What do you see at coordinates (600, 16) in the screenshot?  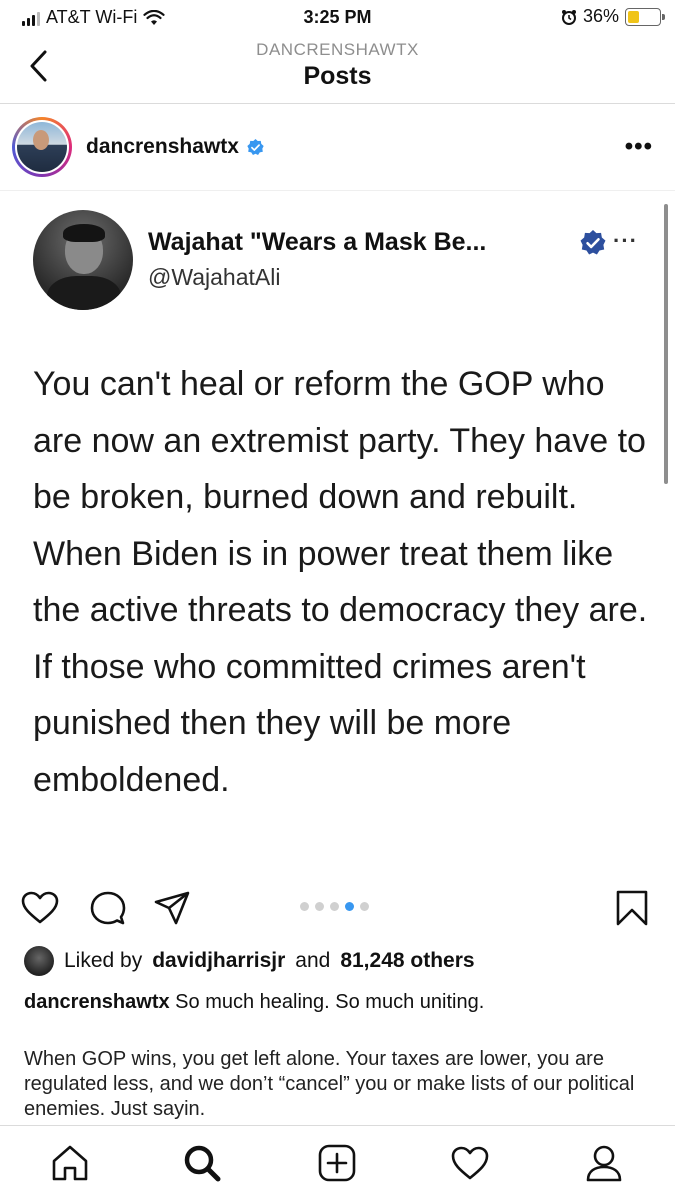 I see `battery-percent: 36%` at bounding box center [600, 16].